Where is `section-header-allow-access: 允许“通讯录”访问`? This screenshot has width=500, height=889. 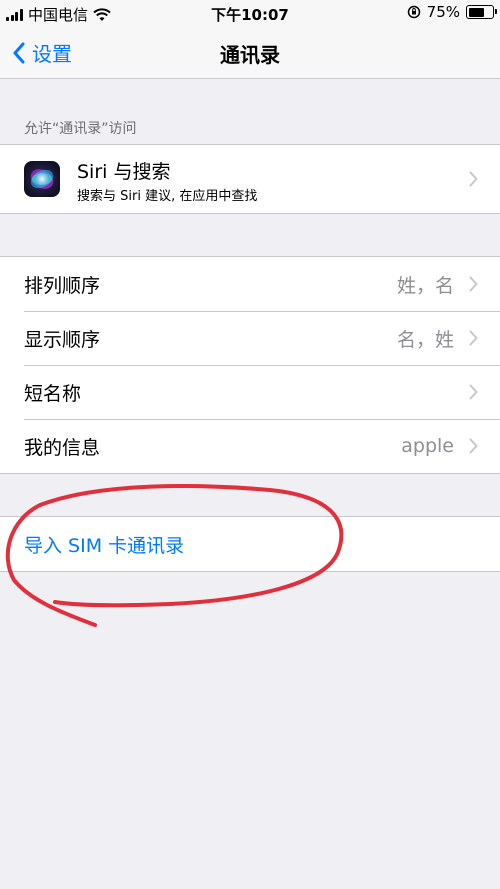
section-header-allow-access: 允许“通讯录”访问 is located at coordinates (80, 129).